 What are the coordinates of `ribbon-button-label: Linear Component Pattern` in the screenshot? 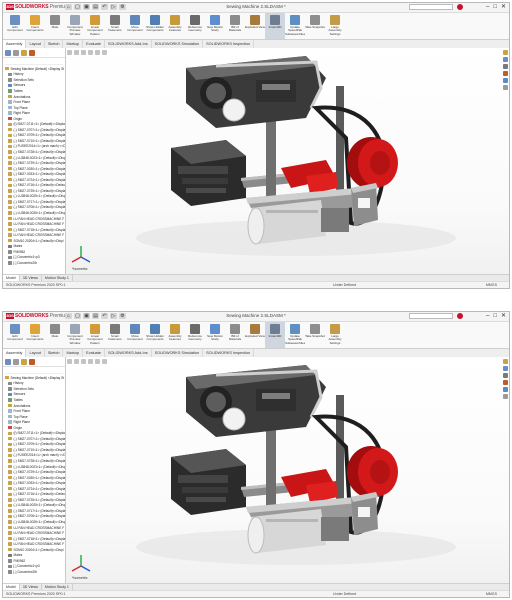 It's located at (95, 31).